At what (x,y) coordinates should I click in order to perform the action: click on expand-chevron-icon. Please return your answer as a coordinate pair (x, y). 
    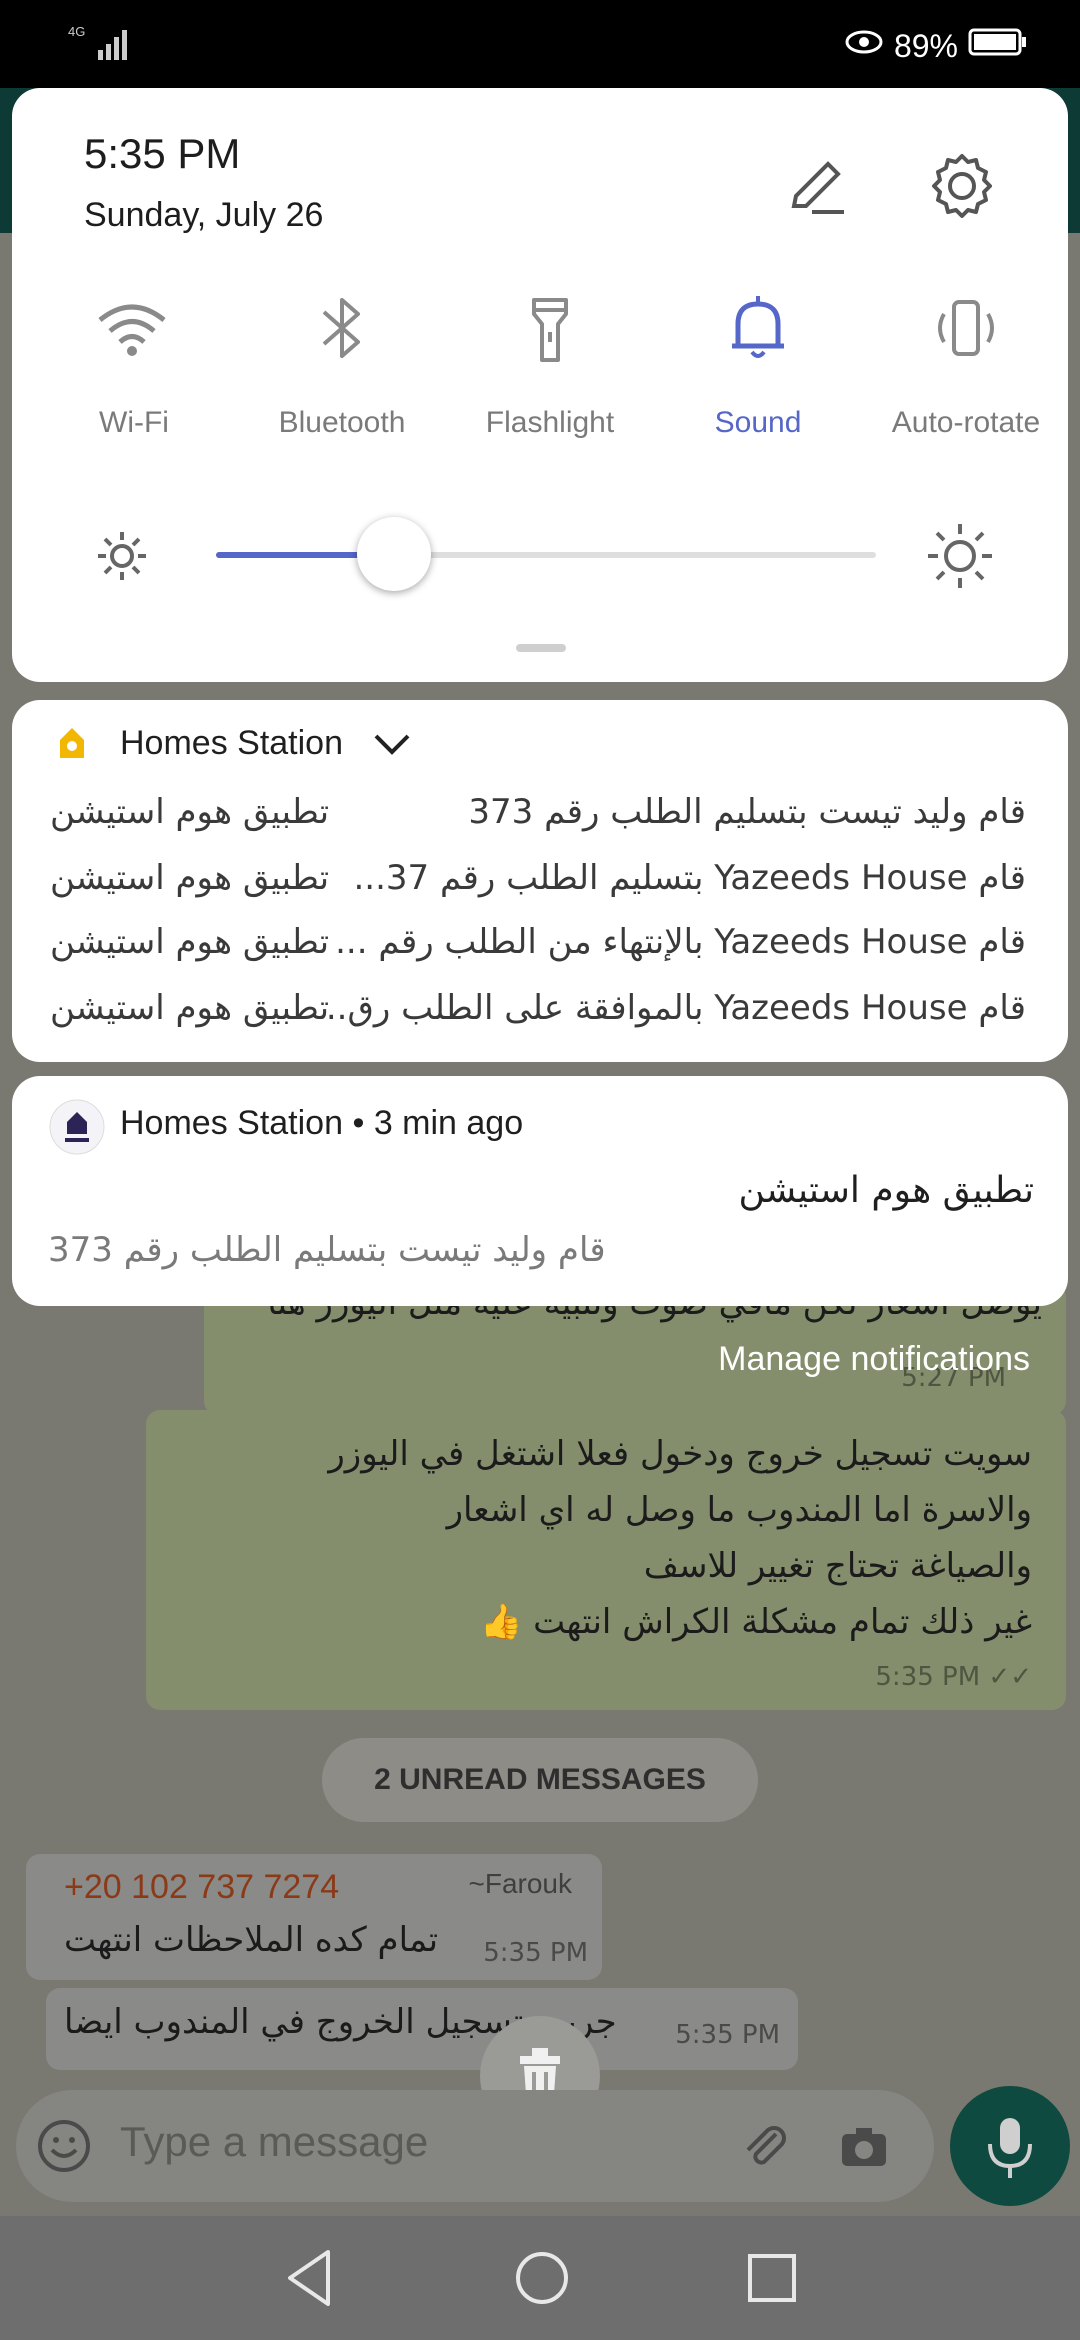
    Looking at the image, I should click on (392, 744).